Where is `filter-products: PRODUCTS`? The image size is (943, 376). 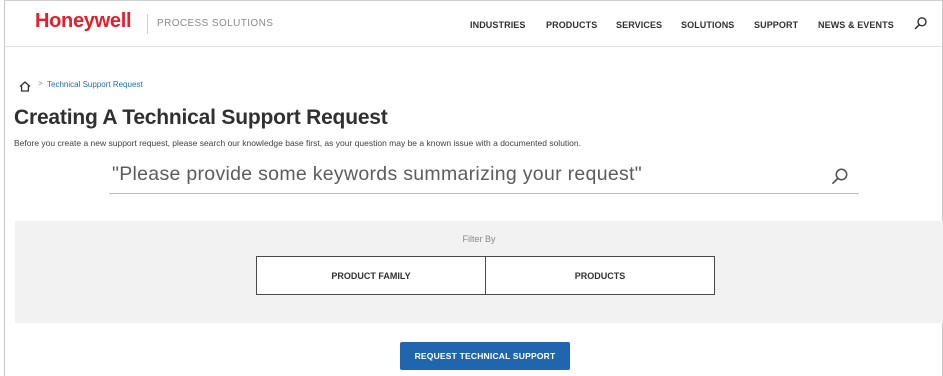
filter-products: PRODUCTS is located at coordinates (599, 275).